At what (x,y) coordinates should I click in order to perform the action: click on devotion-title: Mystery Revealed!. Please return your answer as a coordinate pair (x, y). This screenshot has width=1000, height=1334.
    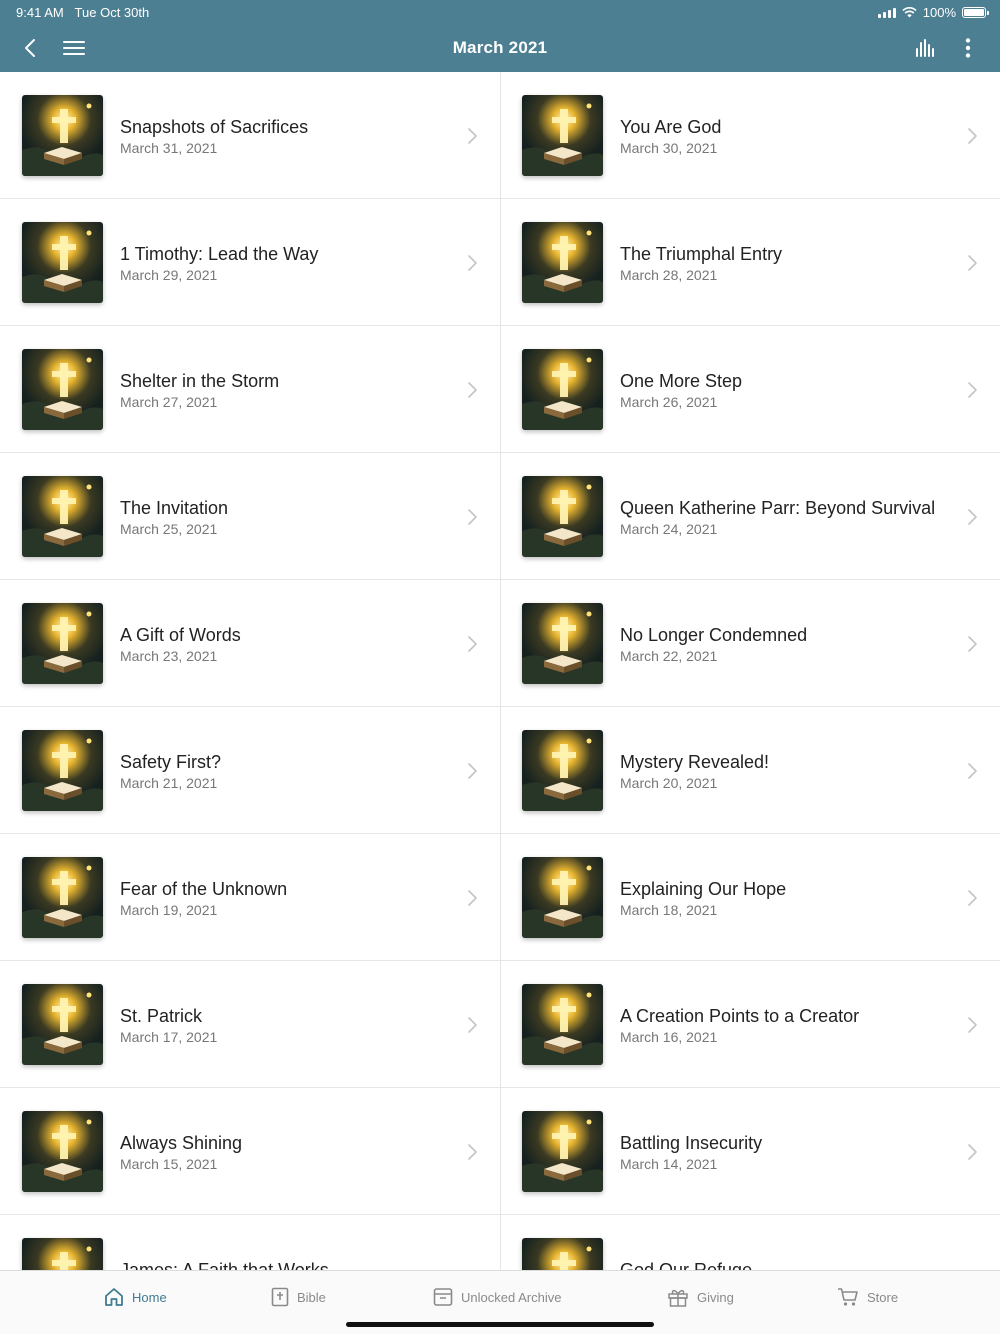
    Looking at the image, I should click on (695, 762).